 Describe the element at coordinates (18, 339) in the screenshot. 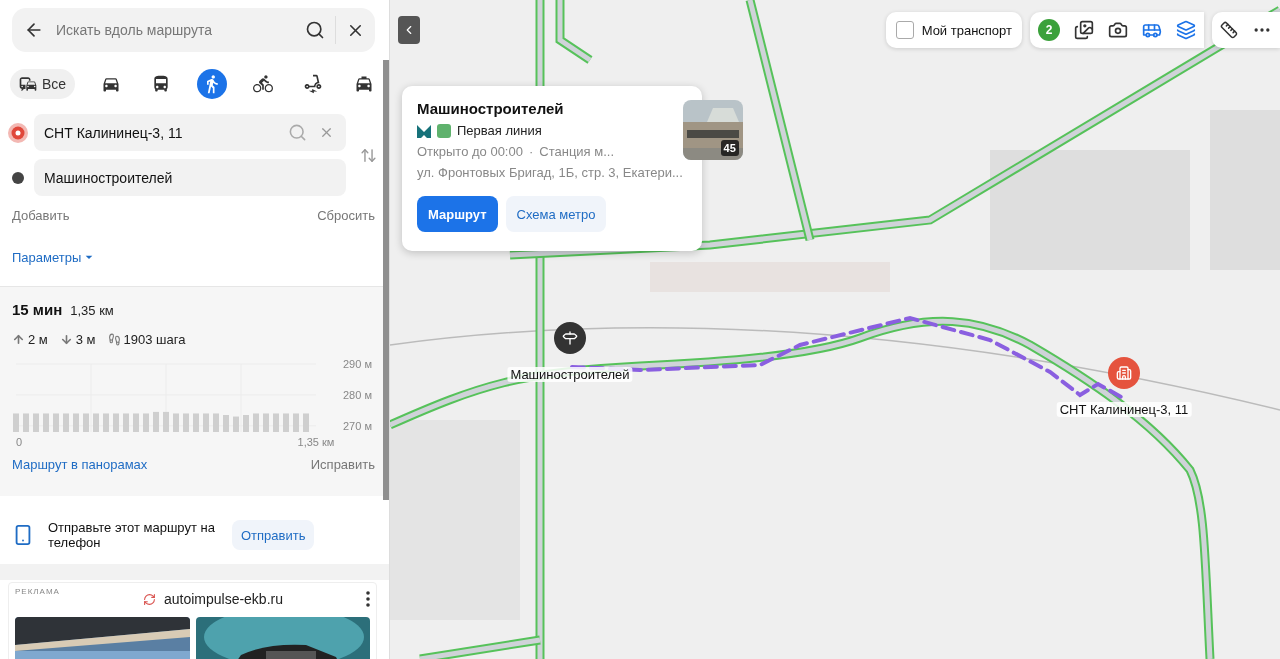

I see `ascent-icon` at that location.